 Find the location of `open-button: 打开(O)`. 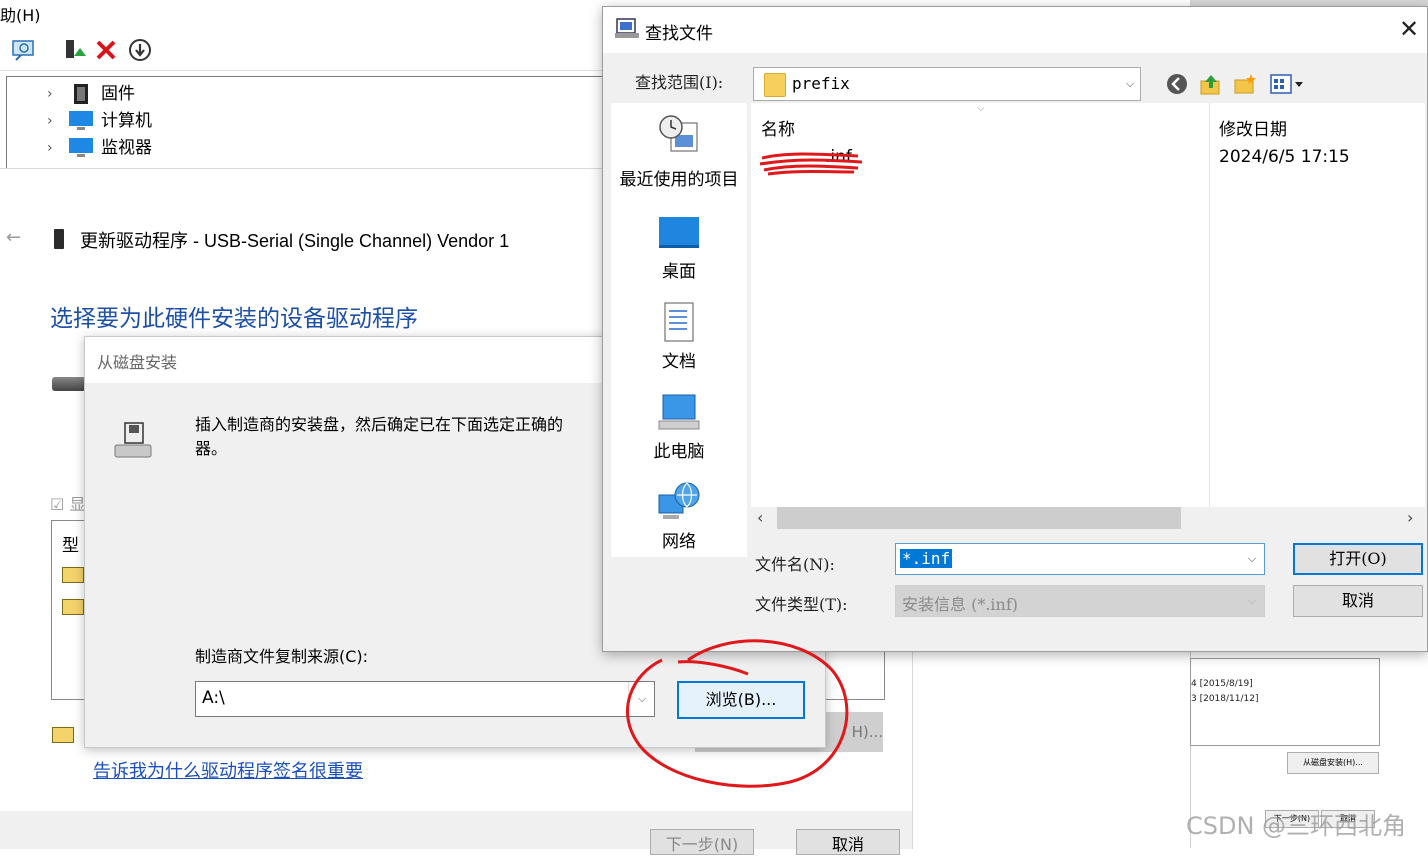

open-button: 打开(O) is located at coordinates (1358, 559).